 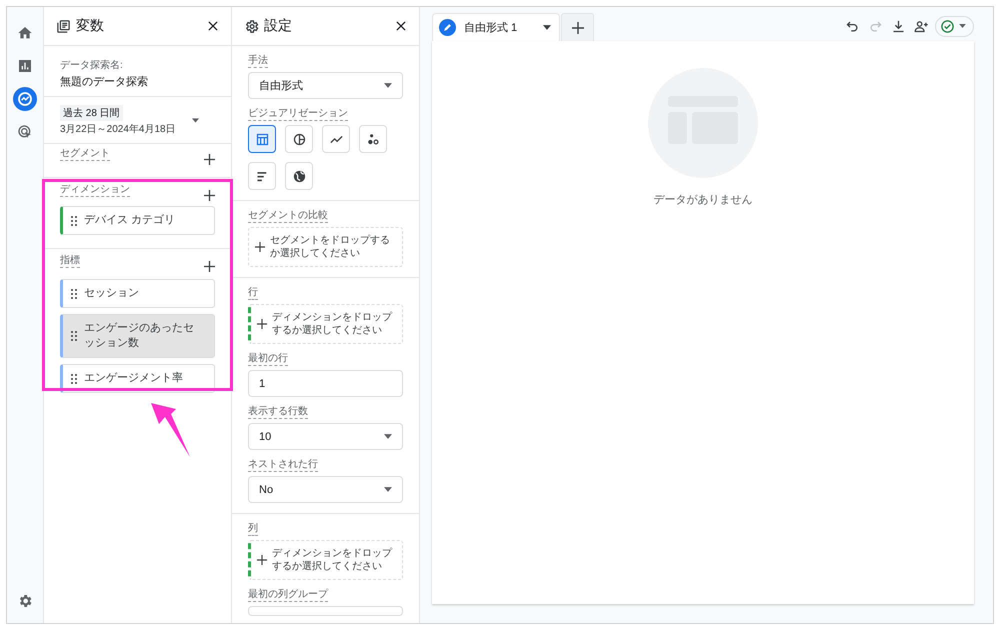 What do you see at coordinates (325, 324) in the screenshot?
I see `rows-drop-zone: ディメンションをドロップするか選択してください` at bounding box center [325, 324].